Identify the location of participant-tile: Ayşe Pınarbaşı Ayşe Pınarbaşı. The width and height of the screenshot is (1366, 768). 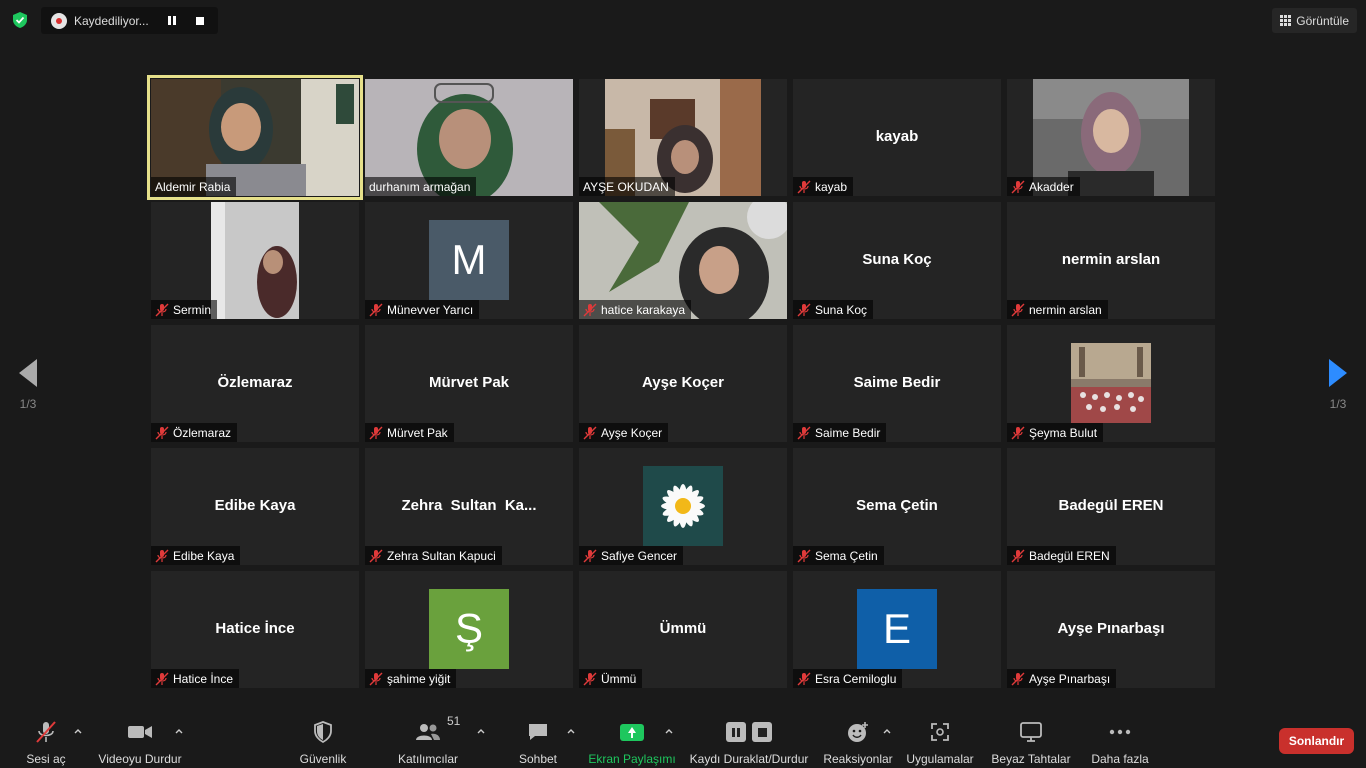
(1111, 629).